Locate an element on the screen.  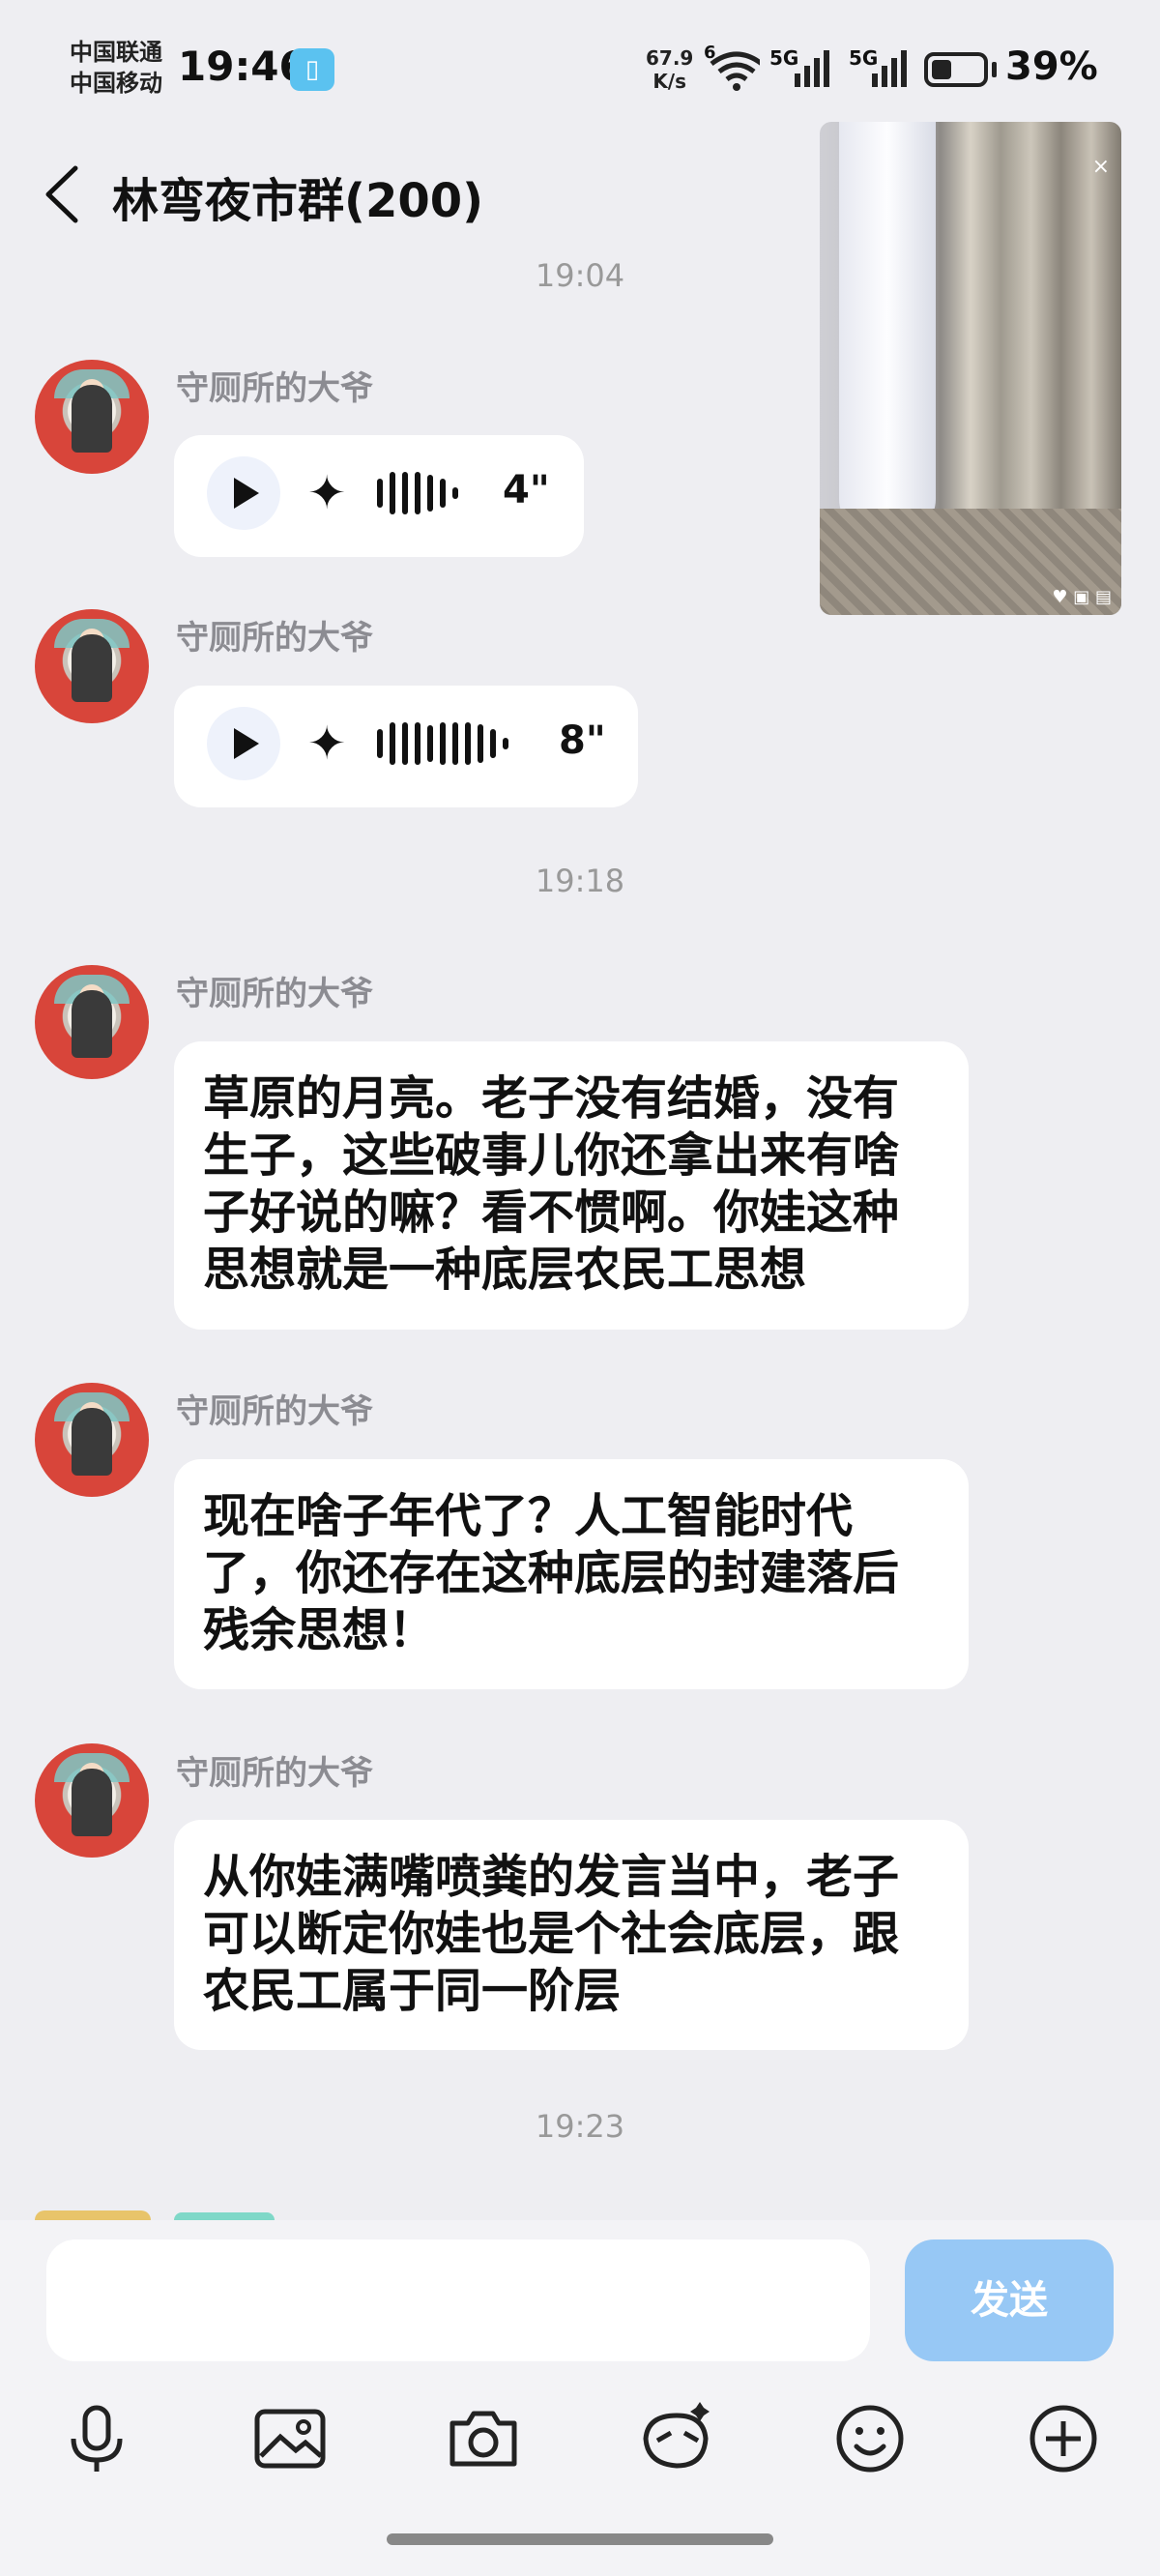
member-tag-partial is located at coordinates (225, 2216).